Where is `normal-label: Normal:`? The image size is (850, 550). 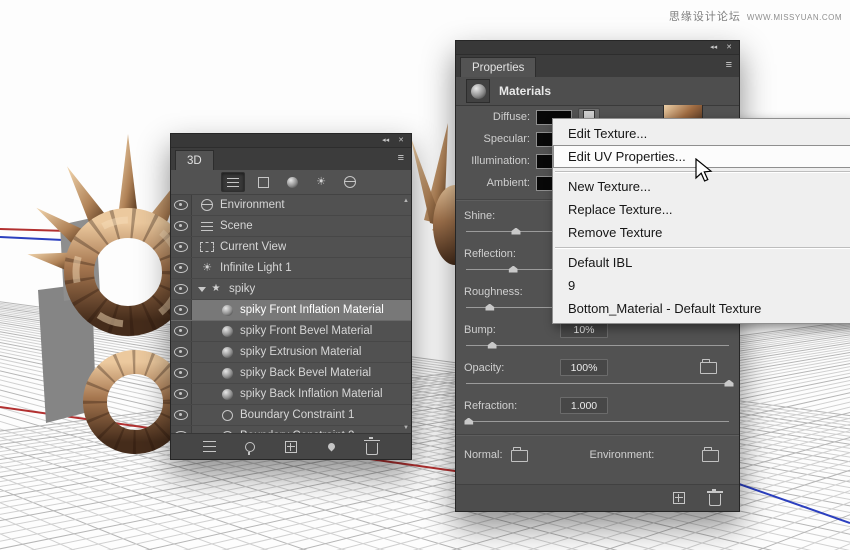 normal-label: Normal: is located at coordinates (483, 454).